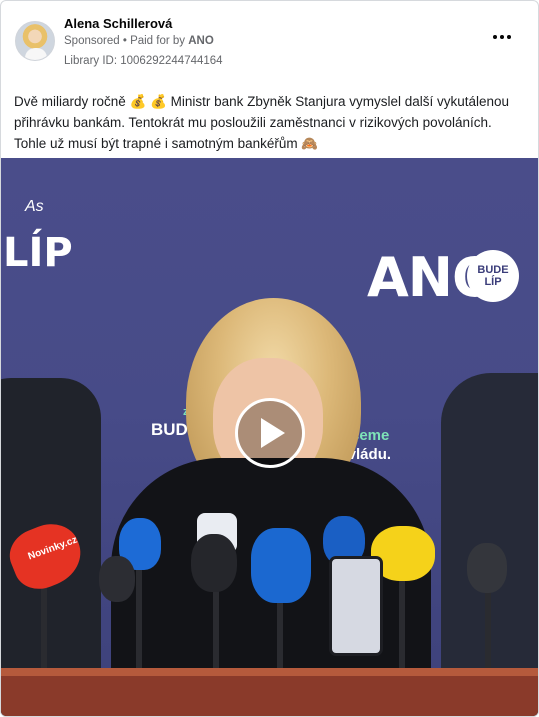 Image resolution: width=539 pixels, height=717 pixels. I want to click on badge-line-2: LÍP, so click(493, 282).